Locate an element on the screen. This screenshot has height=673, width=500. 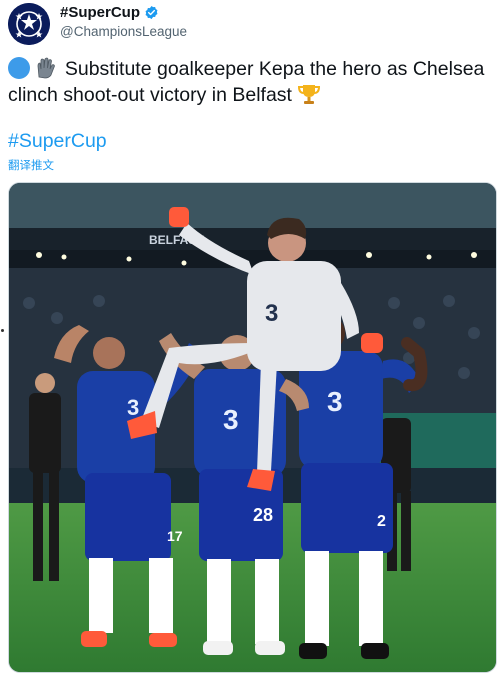
goalkeeper-glove-raised is located at coordinates (179, 217).